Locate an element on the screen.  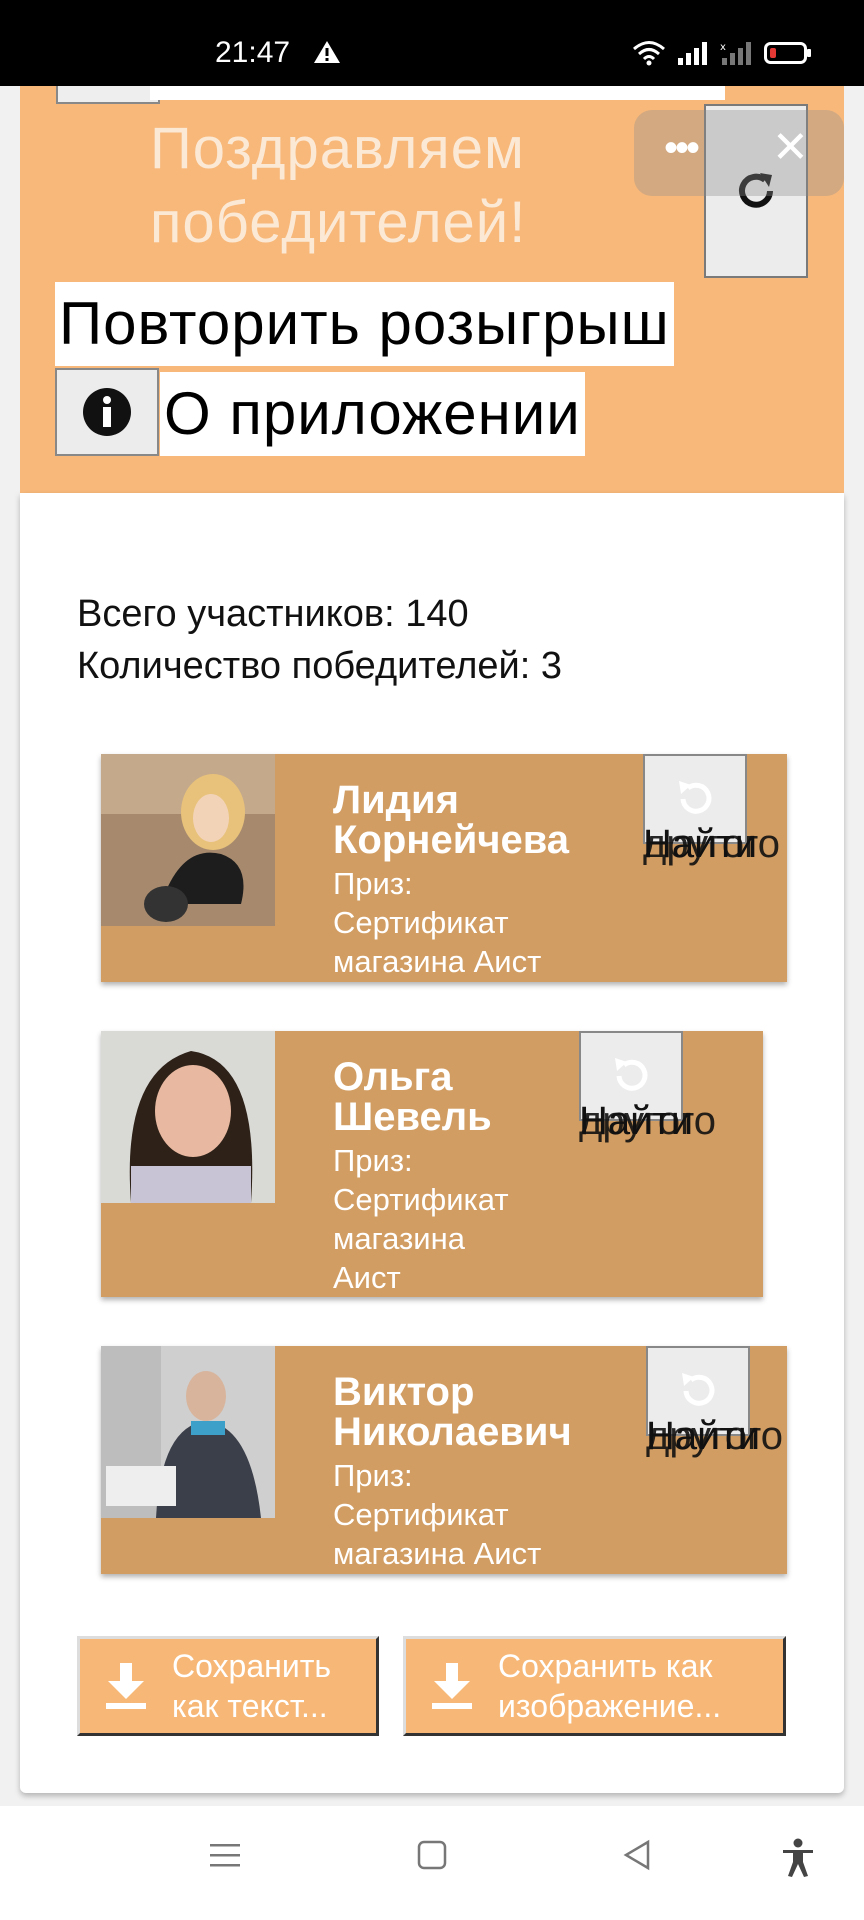
close-icon: ✕ is located at coordinates (790, 147).